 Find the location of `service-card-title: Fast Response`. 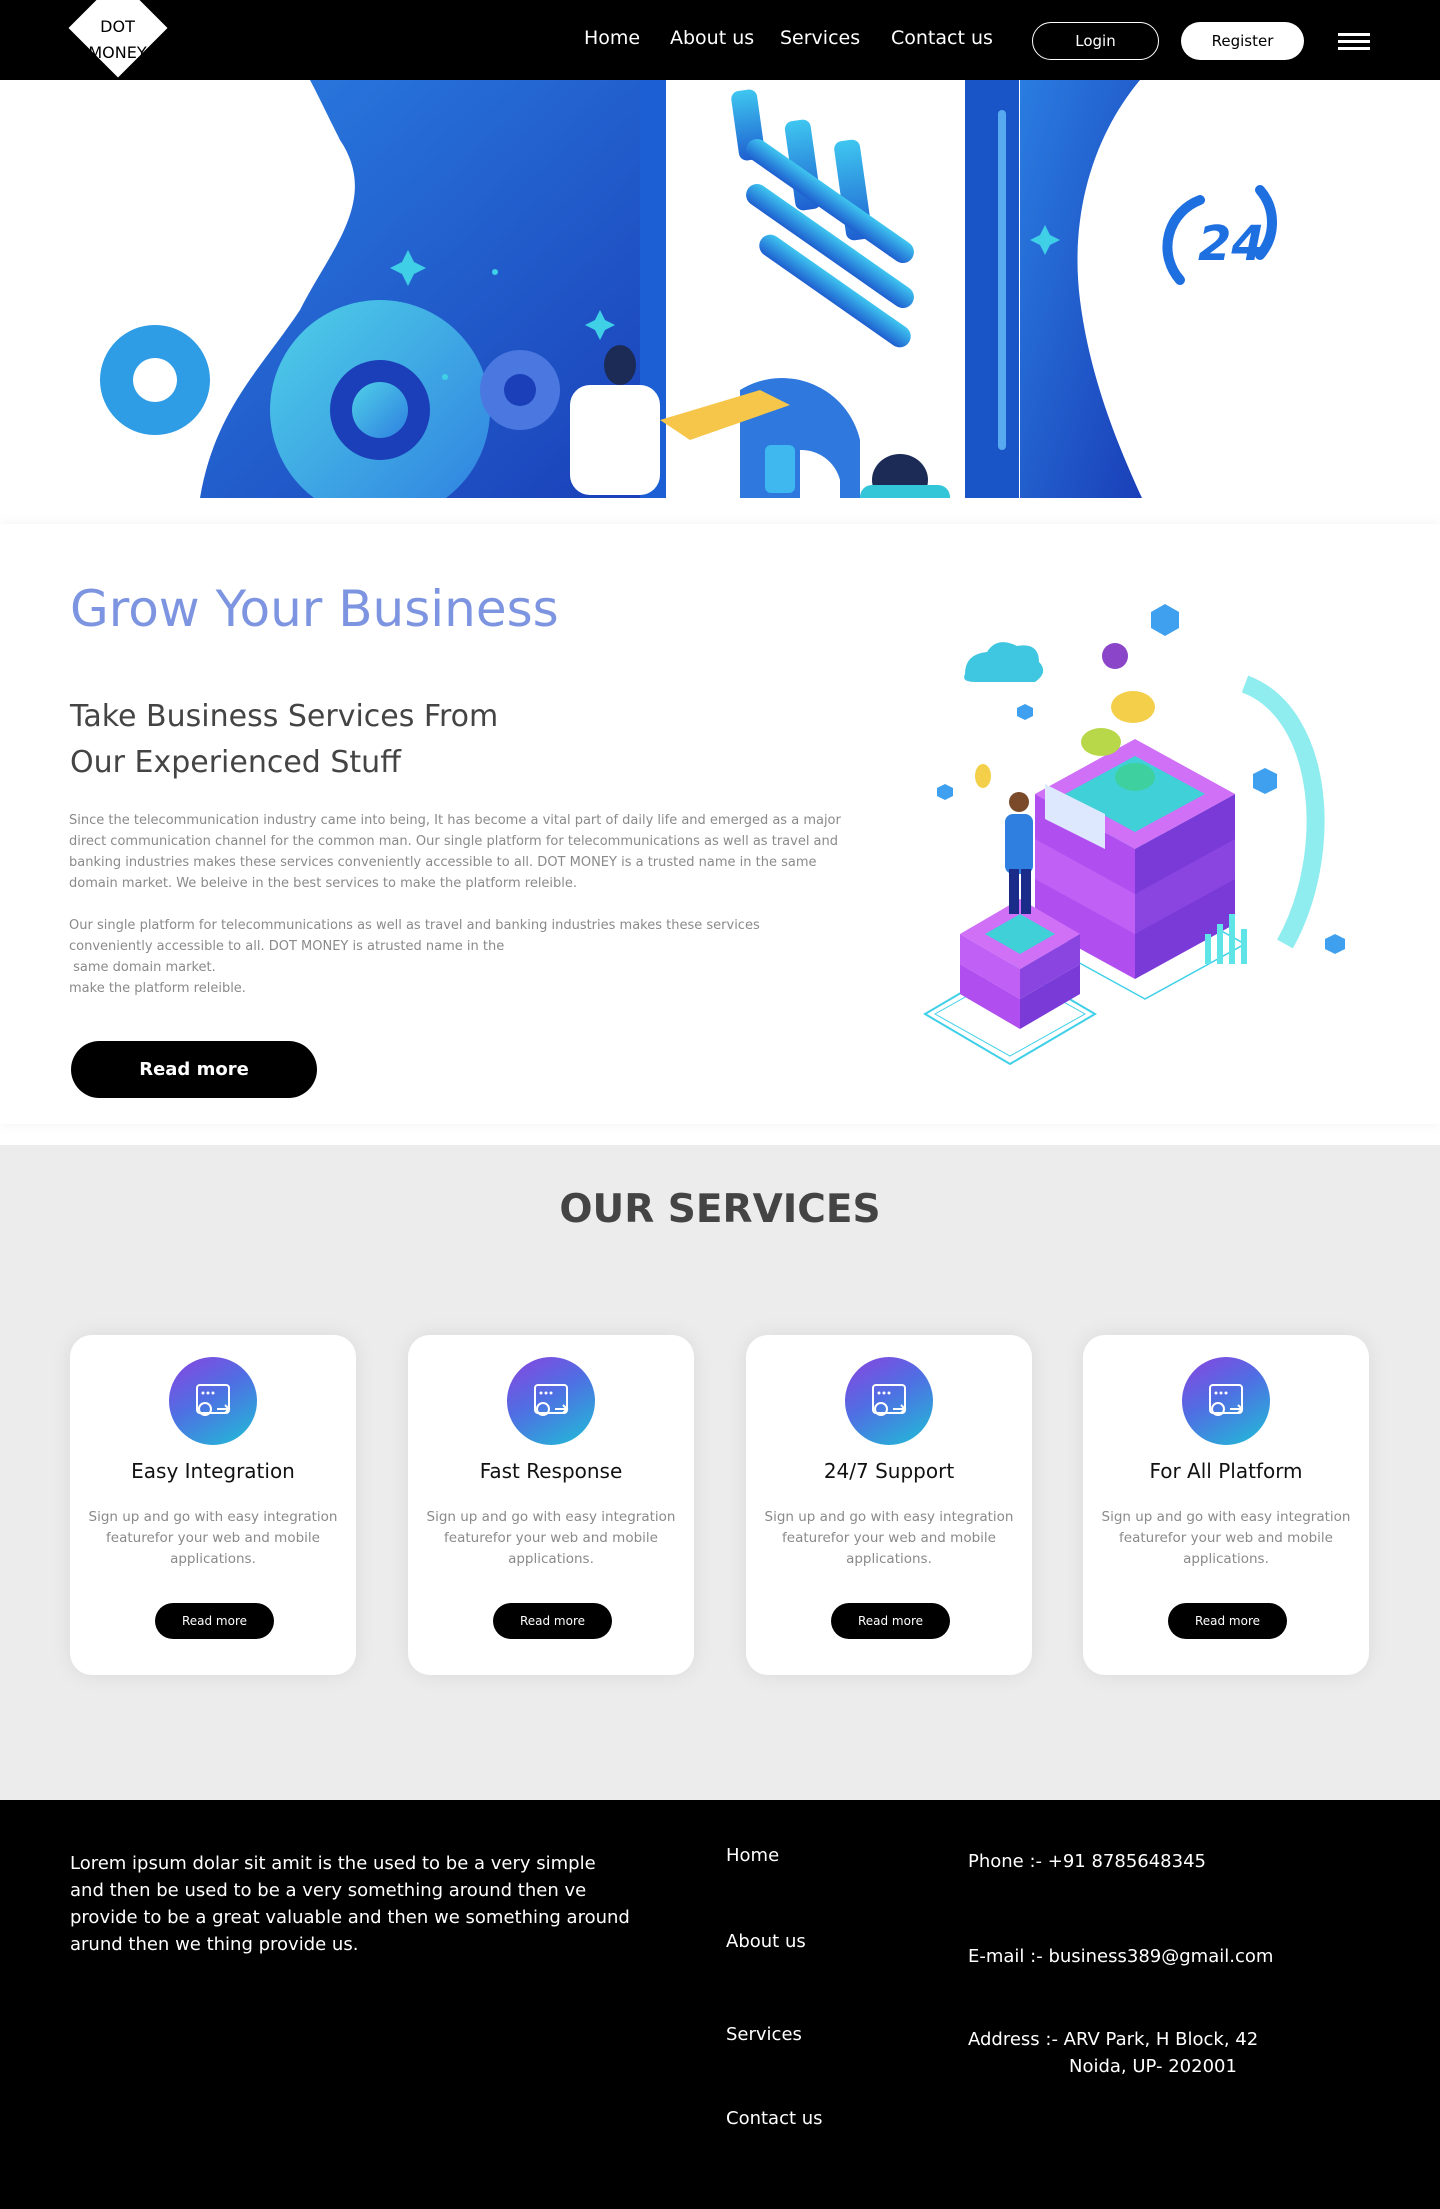

service-card-title: Fast Response is located at coordinates (551, 1471).